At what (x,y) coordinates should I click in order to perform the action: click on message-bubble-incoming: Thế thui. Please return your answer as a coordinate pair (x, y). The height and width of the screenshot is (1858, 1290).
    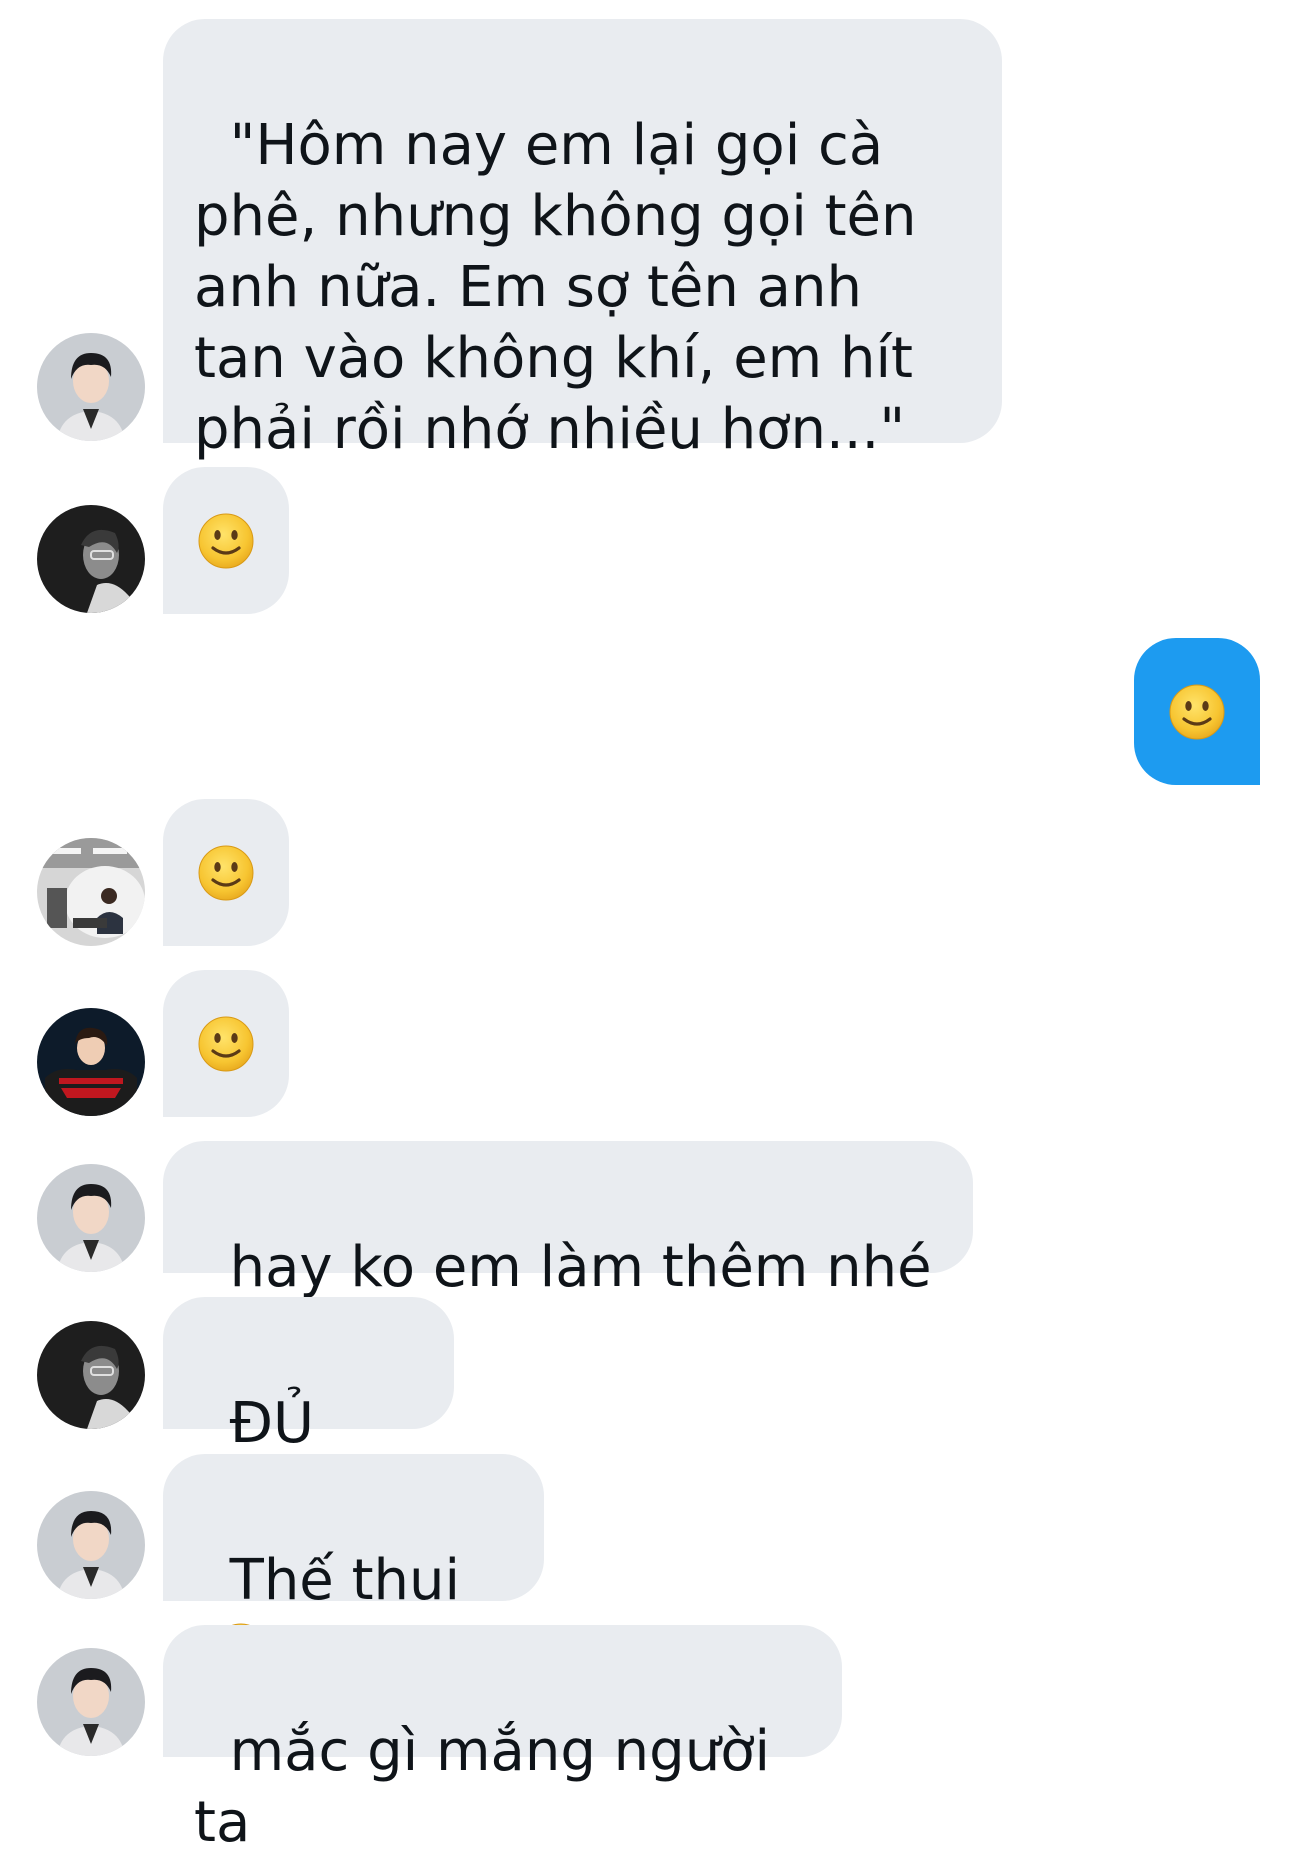
    Looking at the image, I should click on (353, 1527).